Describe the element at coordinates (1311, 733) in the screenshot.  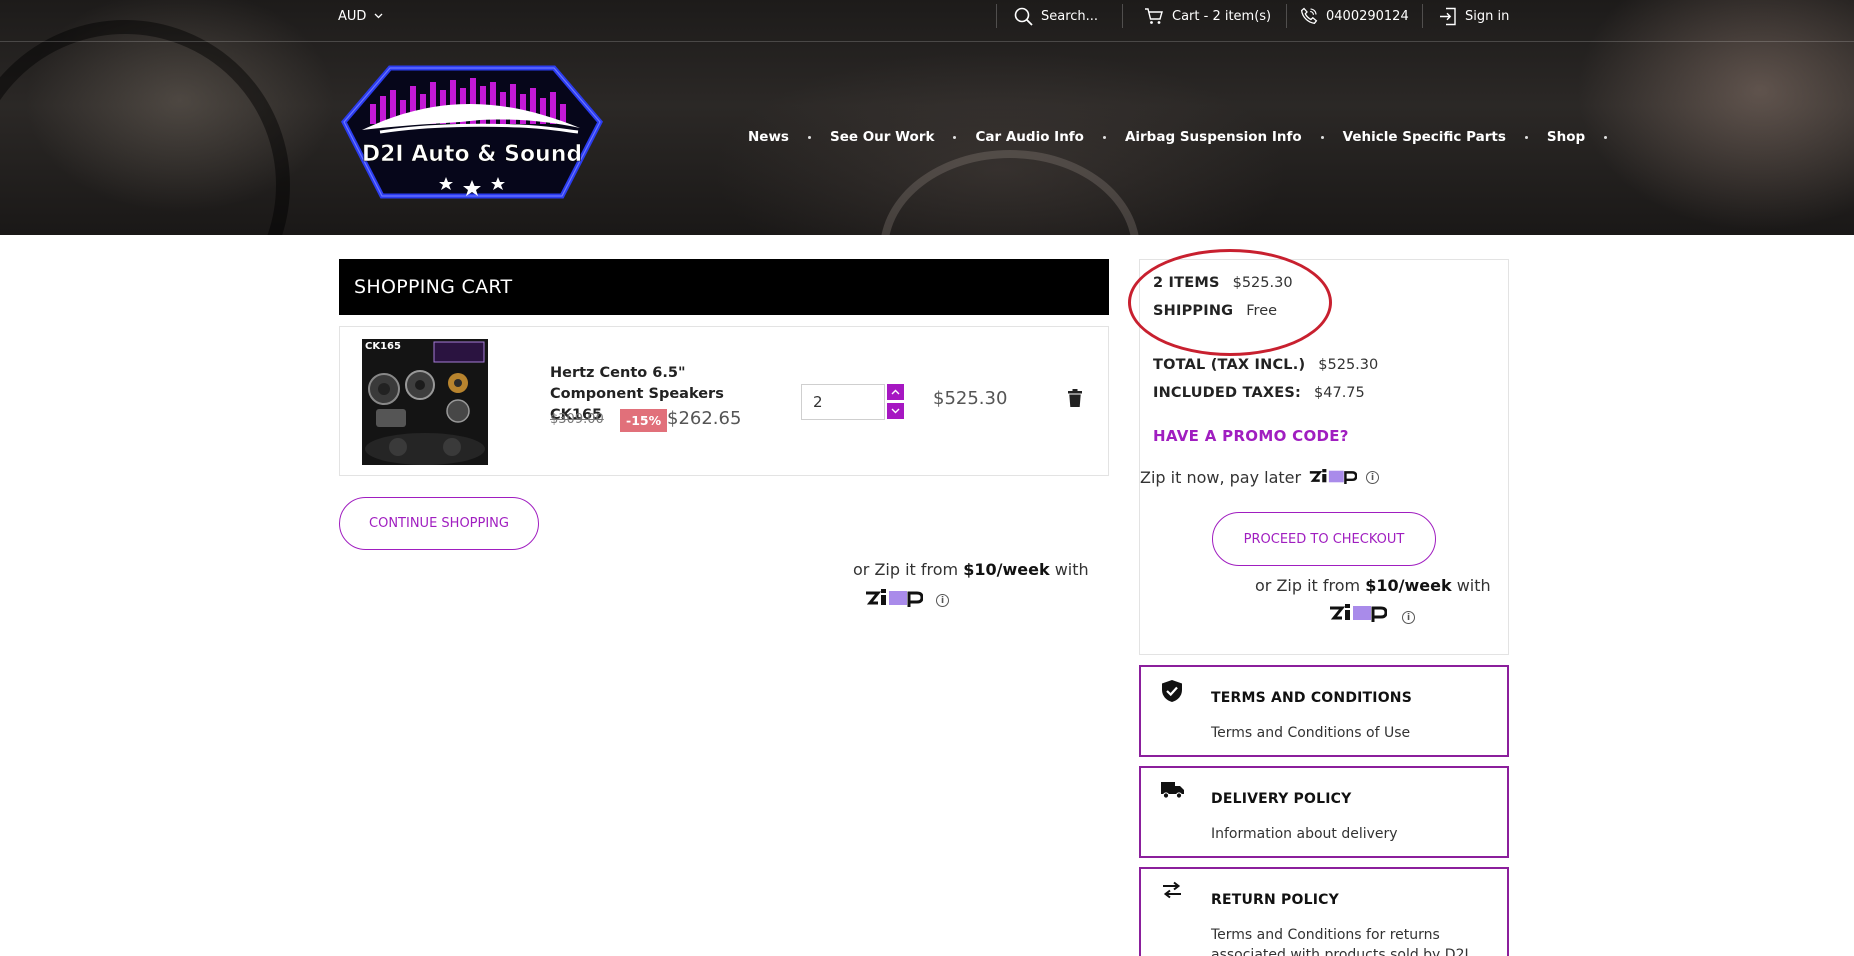
I see `policy-description: Terms and Conditions of Use` at that location.